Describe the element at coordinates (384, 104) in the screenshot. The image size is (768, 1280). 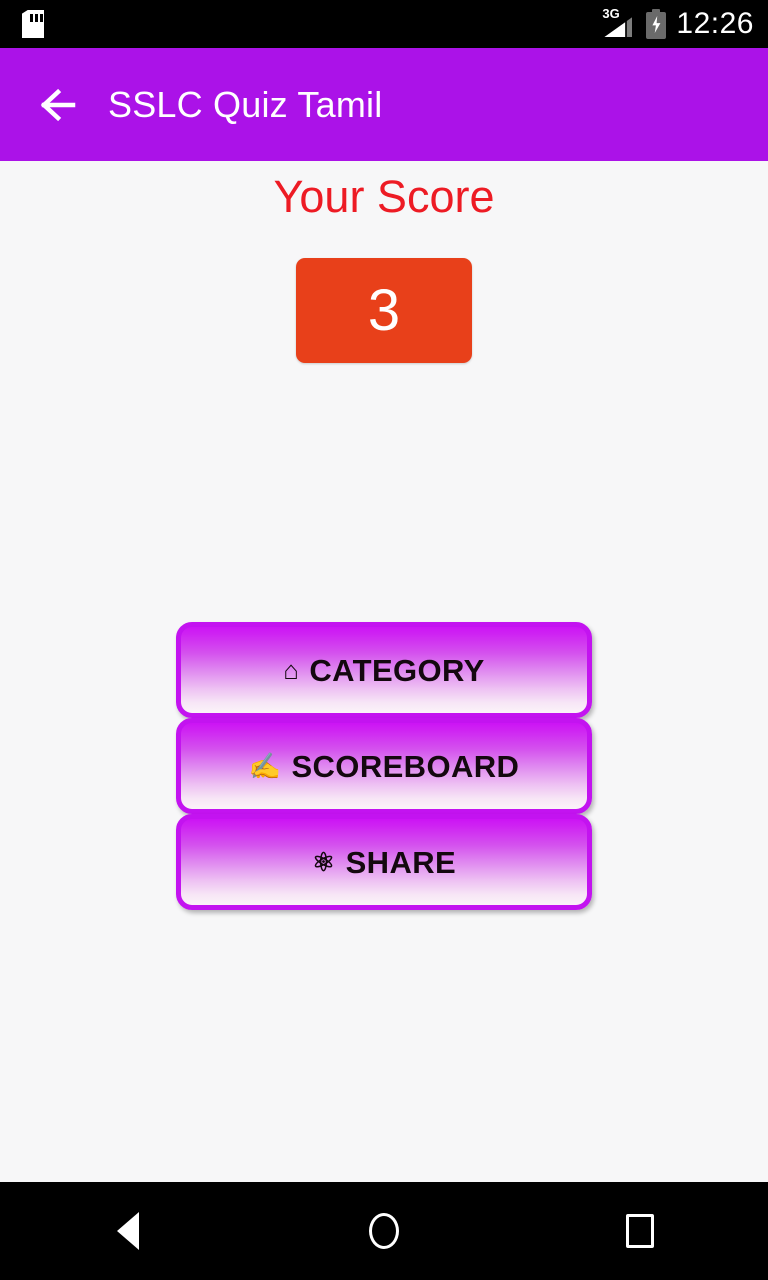
I see `app-bar: SSLC Quiz Tamil` at that location.